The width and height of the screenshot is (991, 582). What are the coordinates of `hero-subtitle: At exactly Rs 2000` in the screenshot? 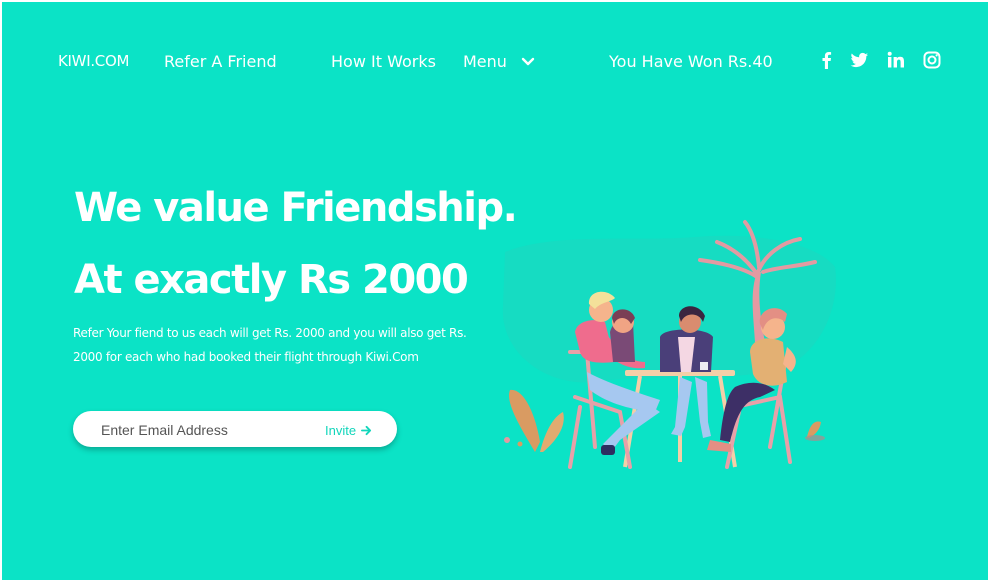 It's located at (271, 280).